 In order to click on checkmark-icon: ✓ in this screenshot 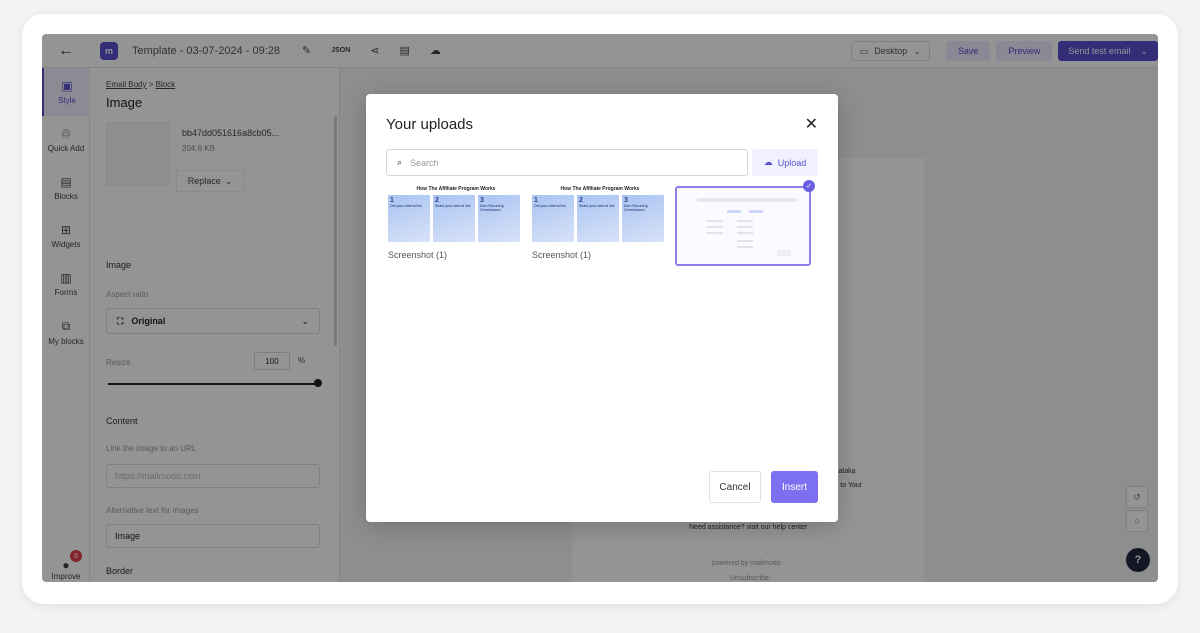, I will do `click(809, 186)`.